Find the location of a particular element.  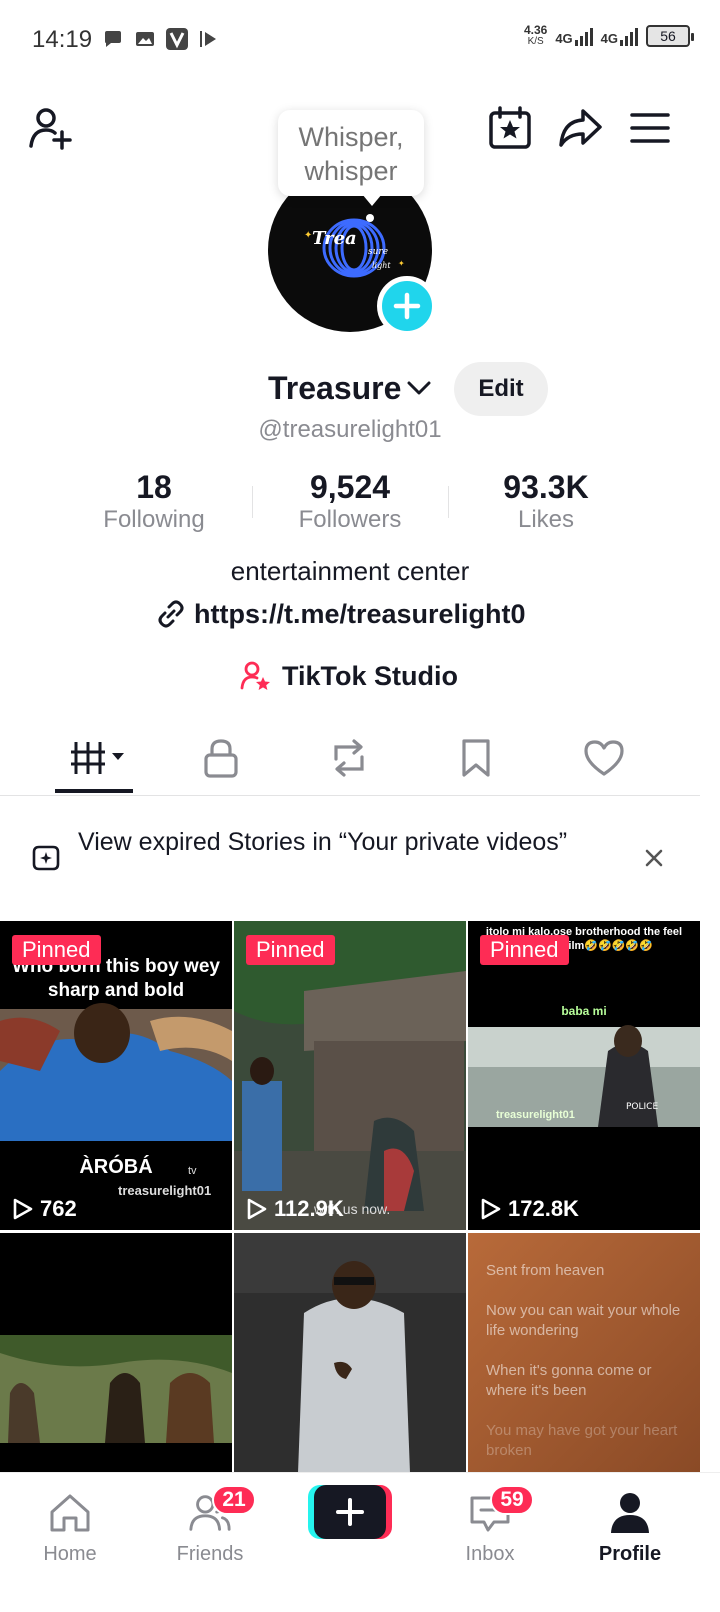

battery-icon: 56 is located at coordinates (670, 36).